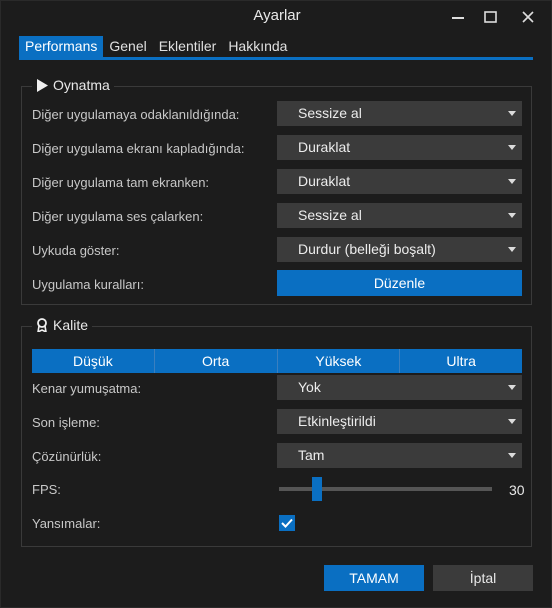  I want to click on ok-button: TAMAM, so click(374, 578).